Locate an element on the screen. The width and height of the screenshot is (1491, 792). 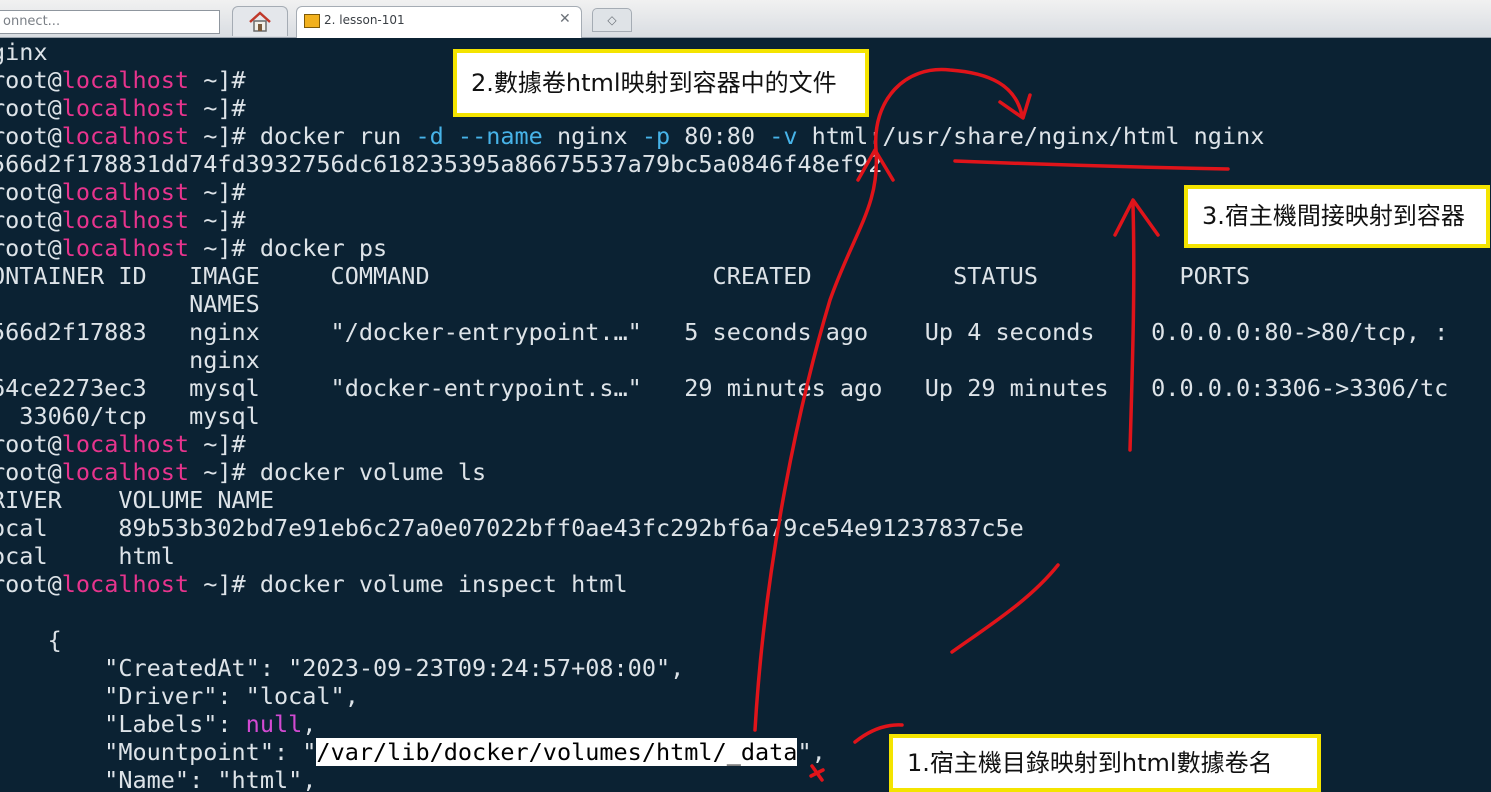
annotation-box-3: 3.宿主機間接映射到容器 is located at coordinates (1337, 216).